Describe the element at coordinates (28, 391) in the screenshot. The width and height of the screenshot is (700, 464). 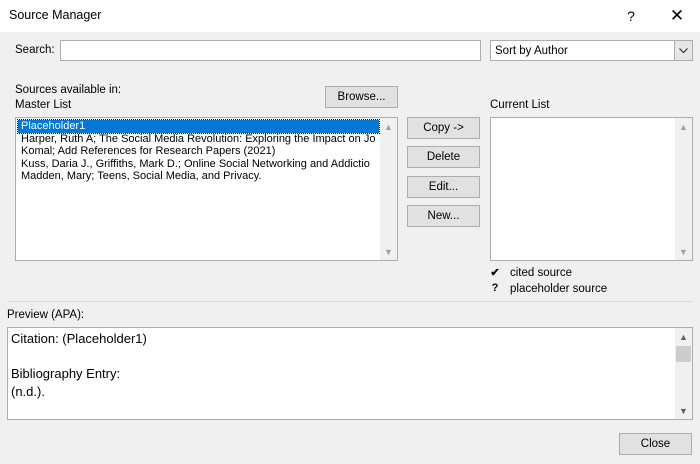
I see `preview-bibliography-value: (n.d.).` at that location.